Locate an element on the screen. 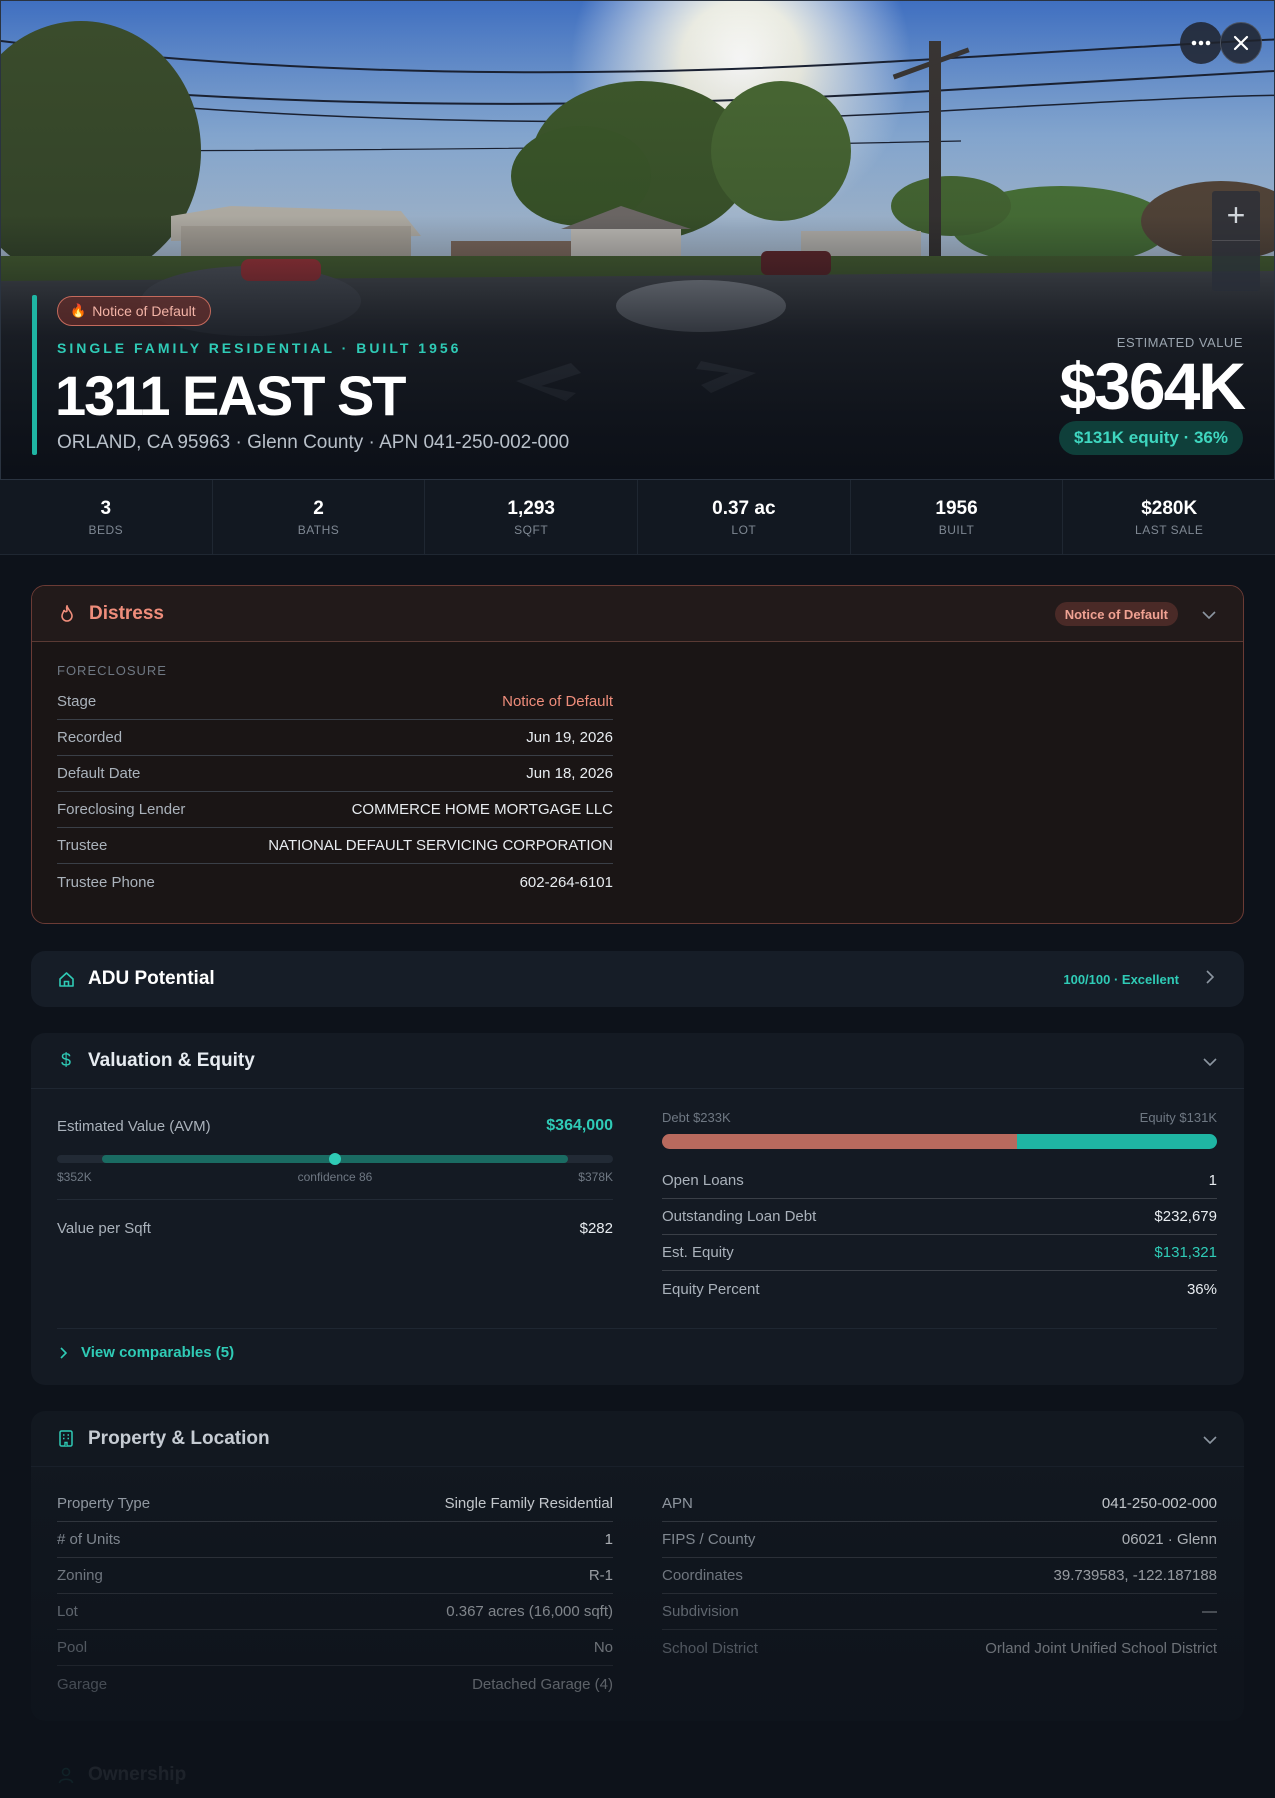 Image resolution: width=1275 pixels, height=1798 pixels. stat-last-sale: $280K LAST SALE is located at coordinates (1169, 517).